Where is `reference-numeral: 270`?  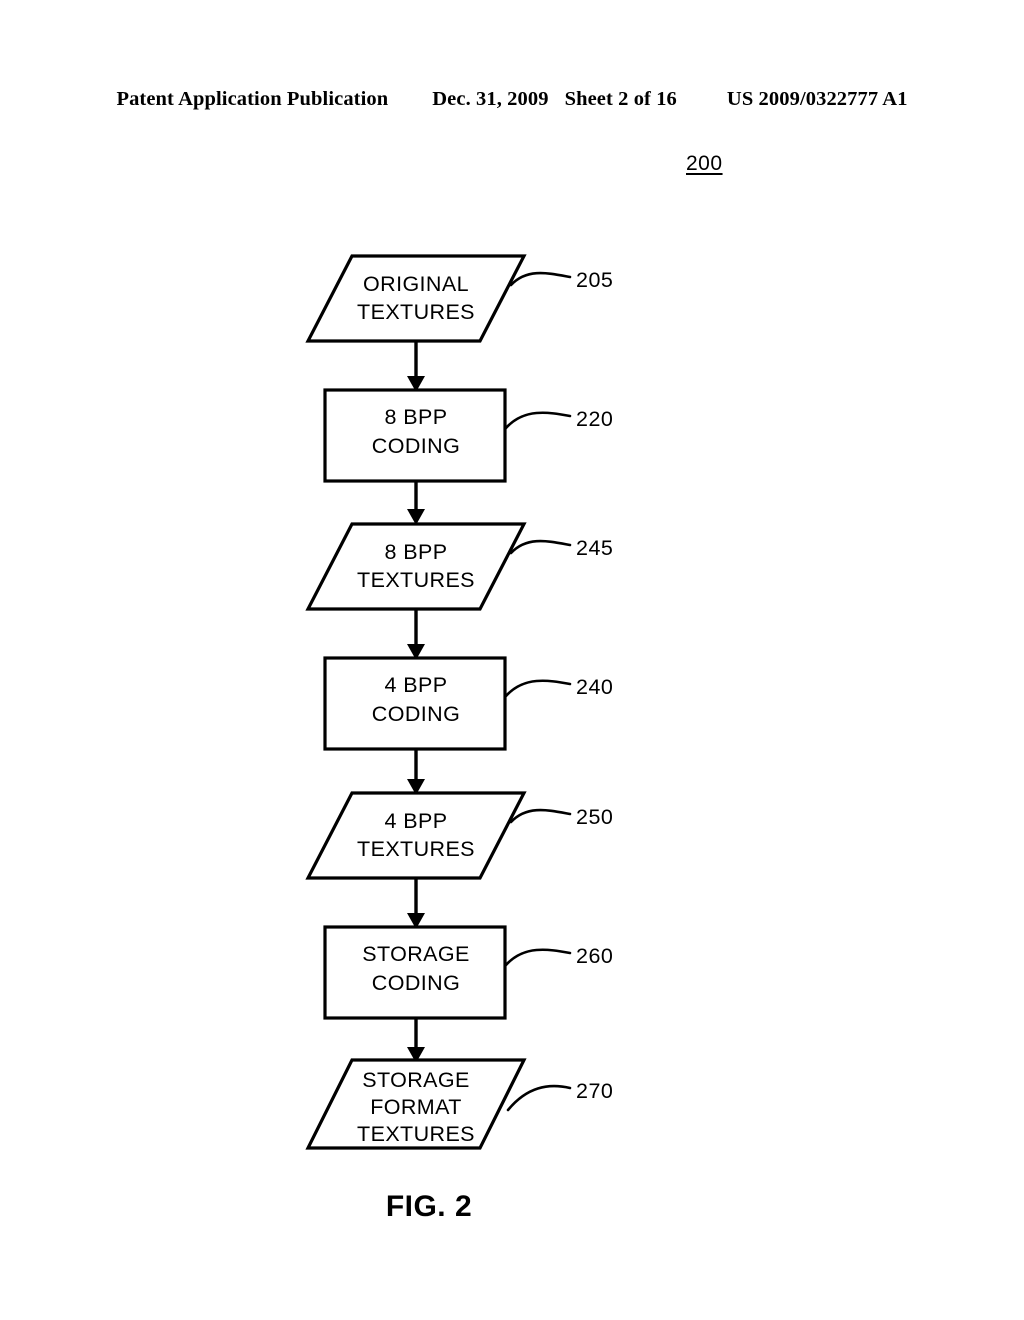
reference-numeral: 270 is located at coordinates (594, 1091).